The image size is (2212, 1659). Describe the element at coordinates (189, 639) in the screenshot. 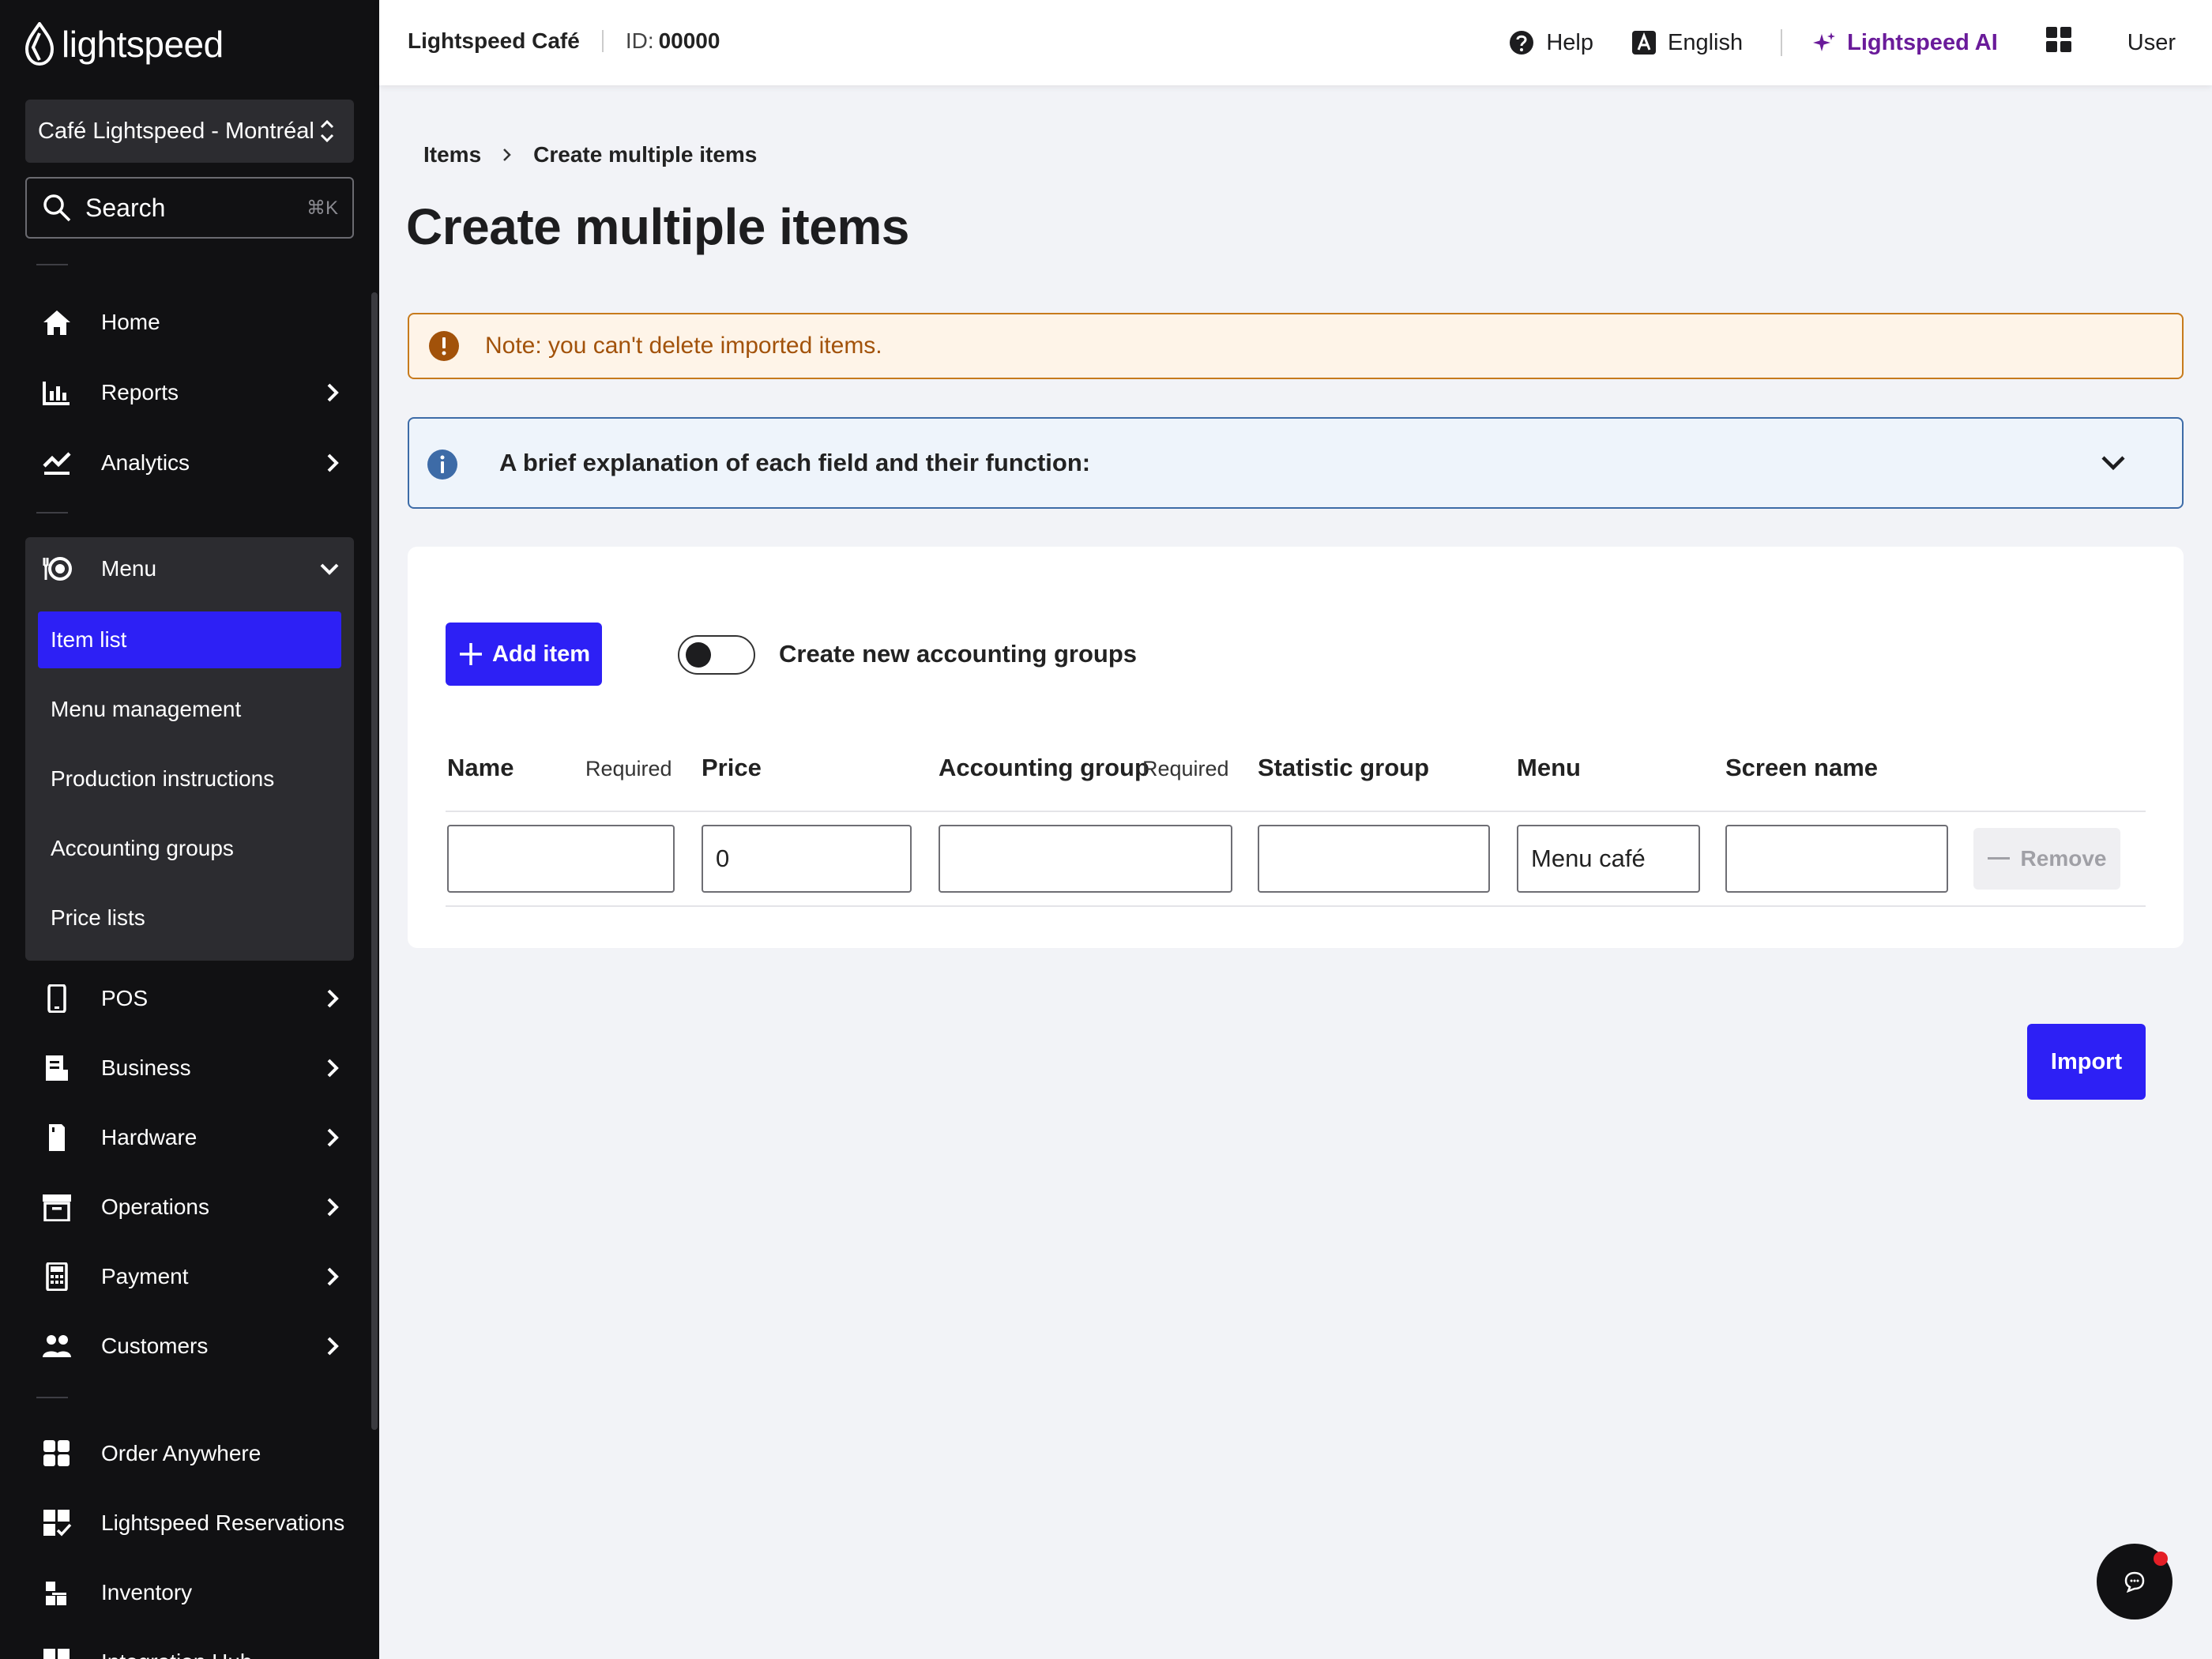

I see `sidebar-subitem-item-list: Item list` at that location.